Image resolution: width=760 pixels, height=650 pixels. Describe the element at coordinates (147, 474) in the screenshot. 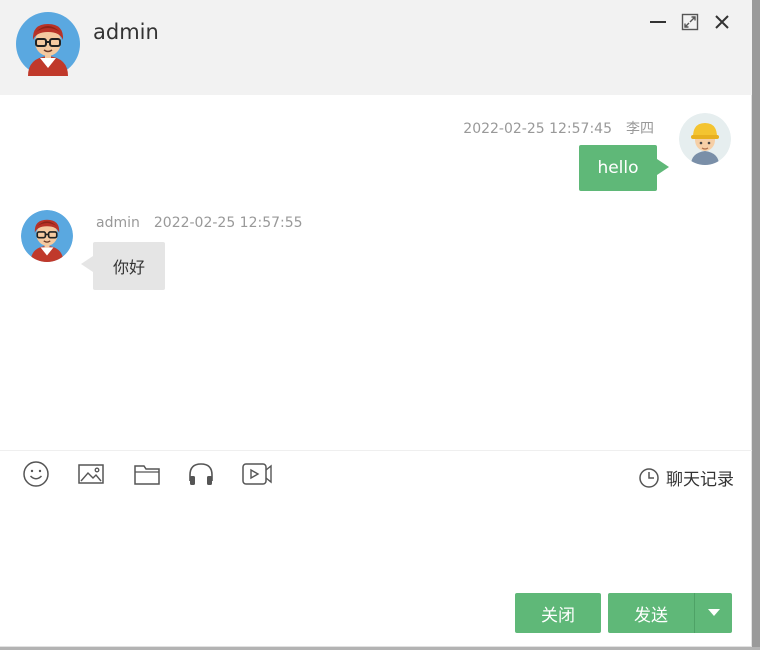

I see `folder-icon` at that location.